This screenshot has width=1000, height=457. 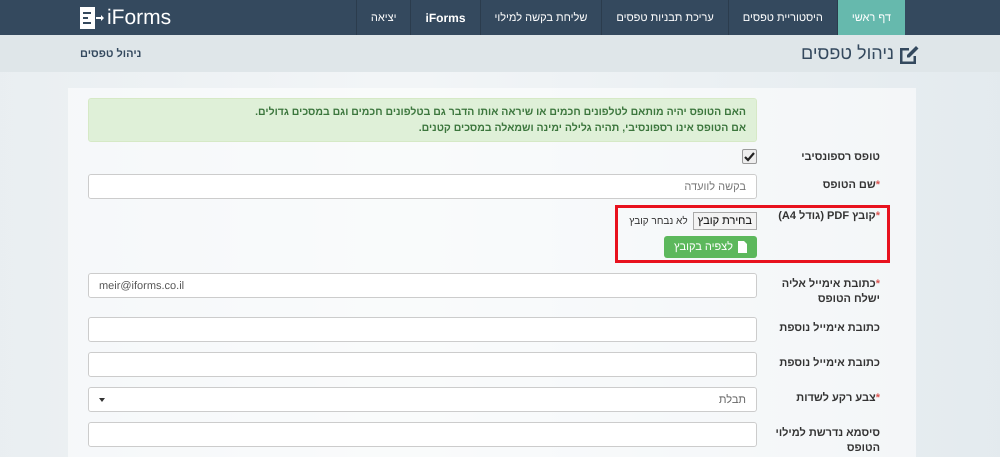 What do you see at coordinates (828, 216) in the screenshot?
I see `field-label: * קובץ PDF (גודל A4)` at bounding box center [828, 216].